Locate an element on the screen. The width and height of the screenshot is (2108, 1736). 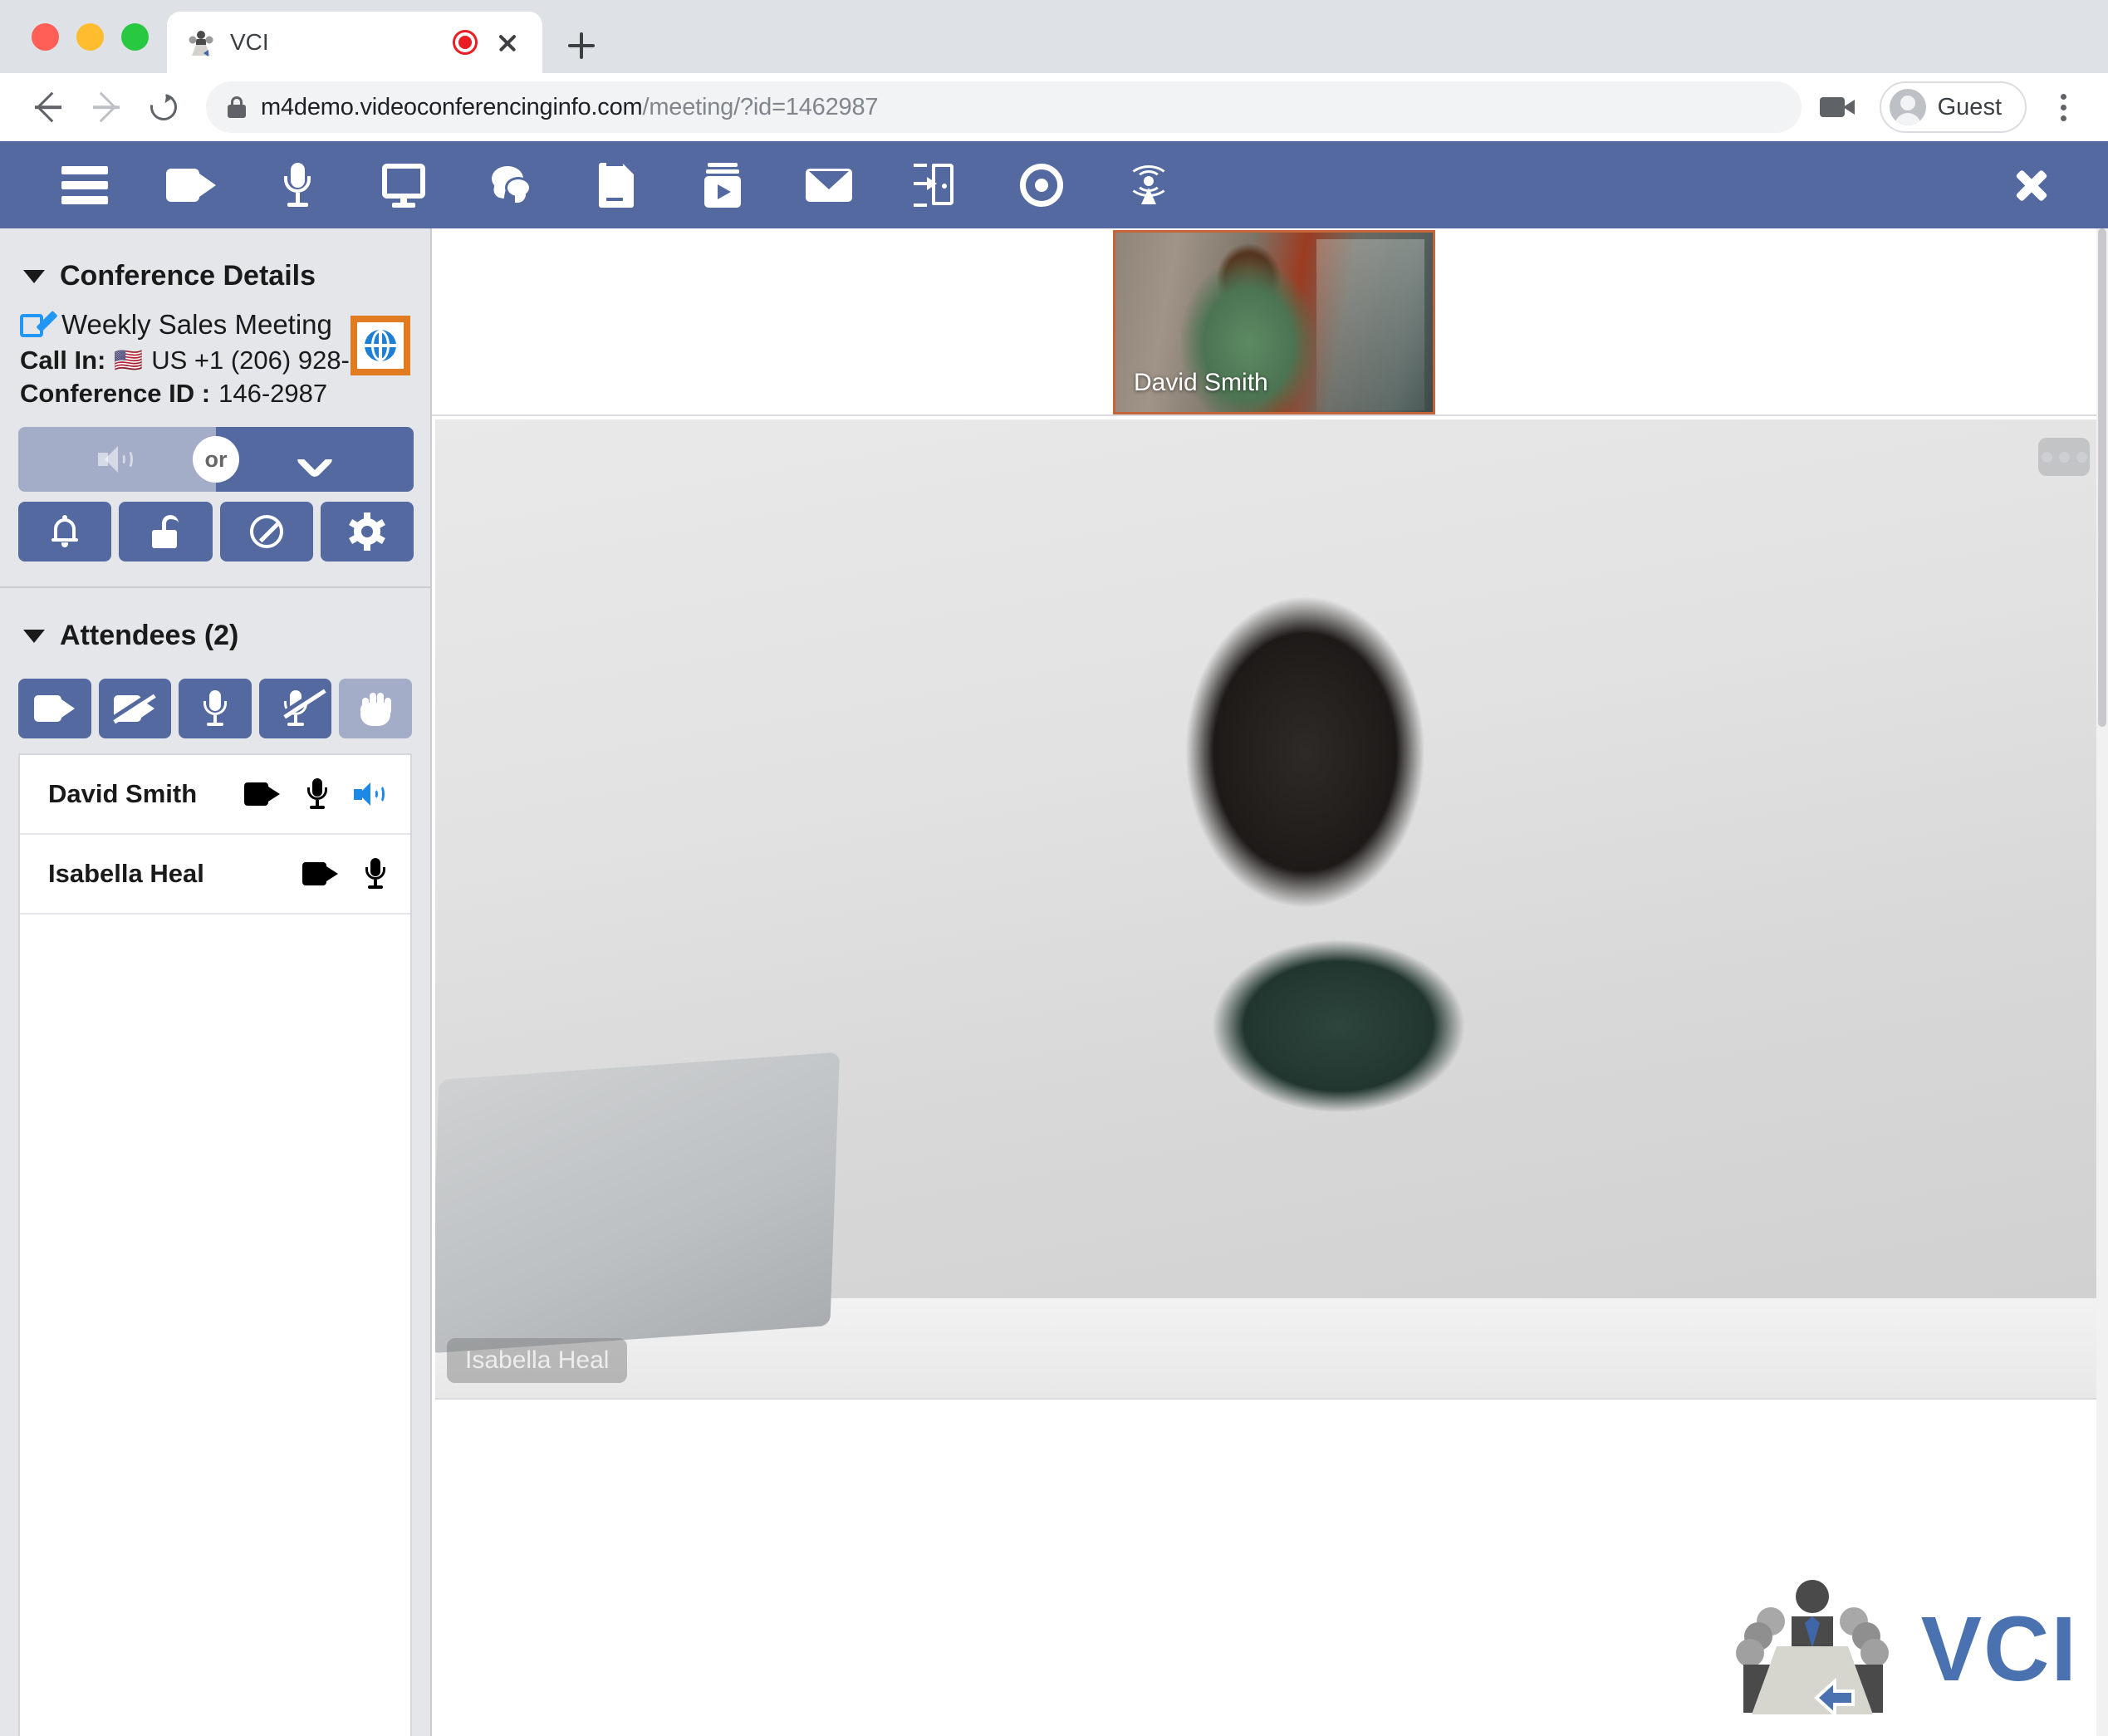
scrollbar-thumb is located at coordinates (2102, 477).